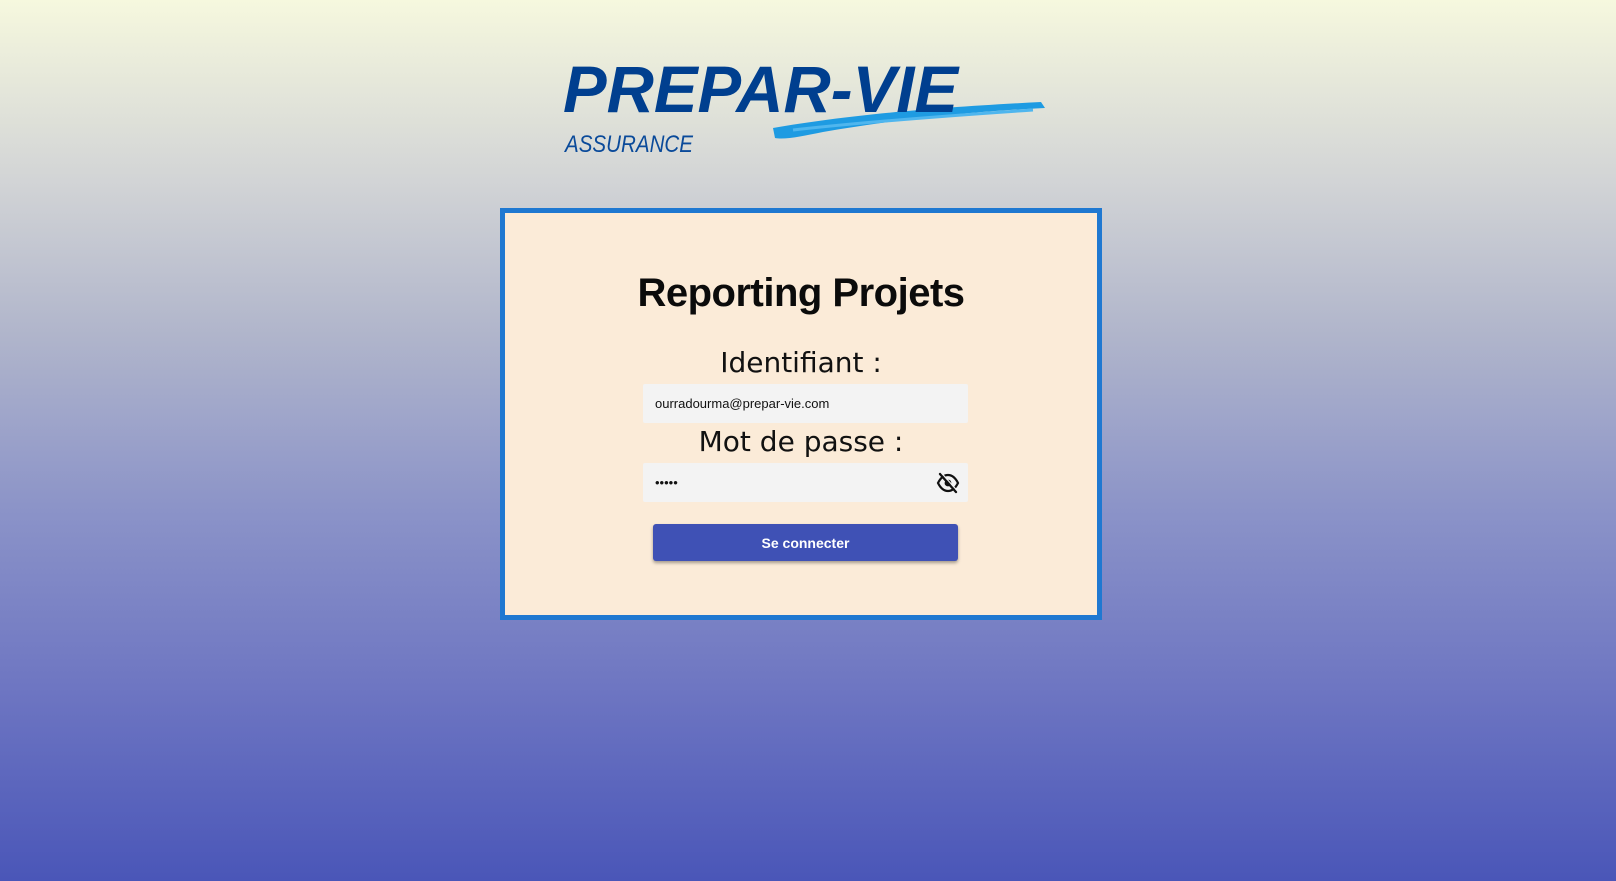  I want to click on username-field-container, so click(805, 403).